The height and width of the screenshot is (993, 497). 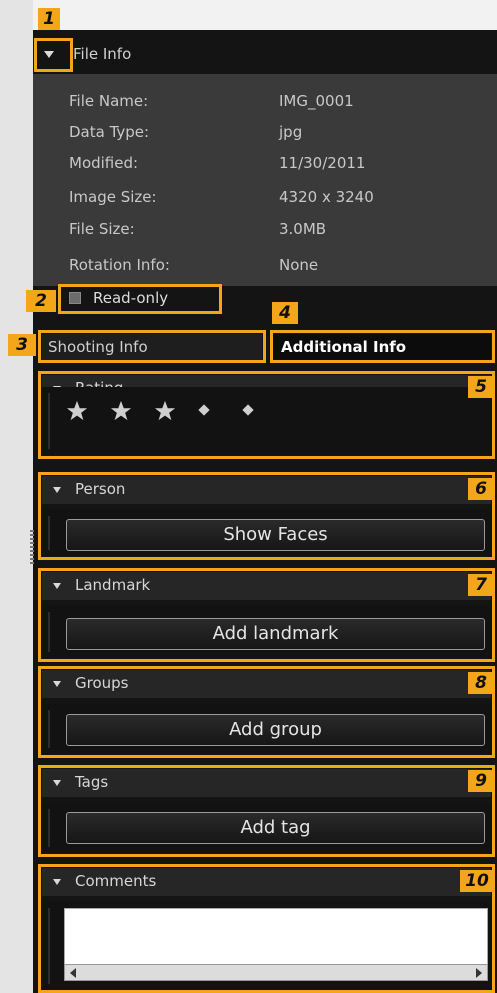 I want to click on left-margin, so click(x=16, y=496).